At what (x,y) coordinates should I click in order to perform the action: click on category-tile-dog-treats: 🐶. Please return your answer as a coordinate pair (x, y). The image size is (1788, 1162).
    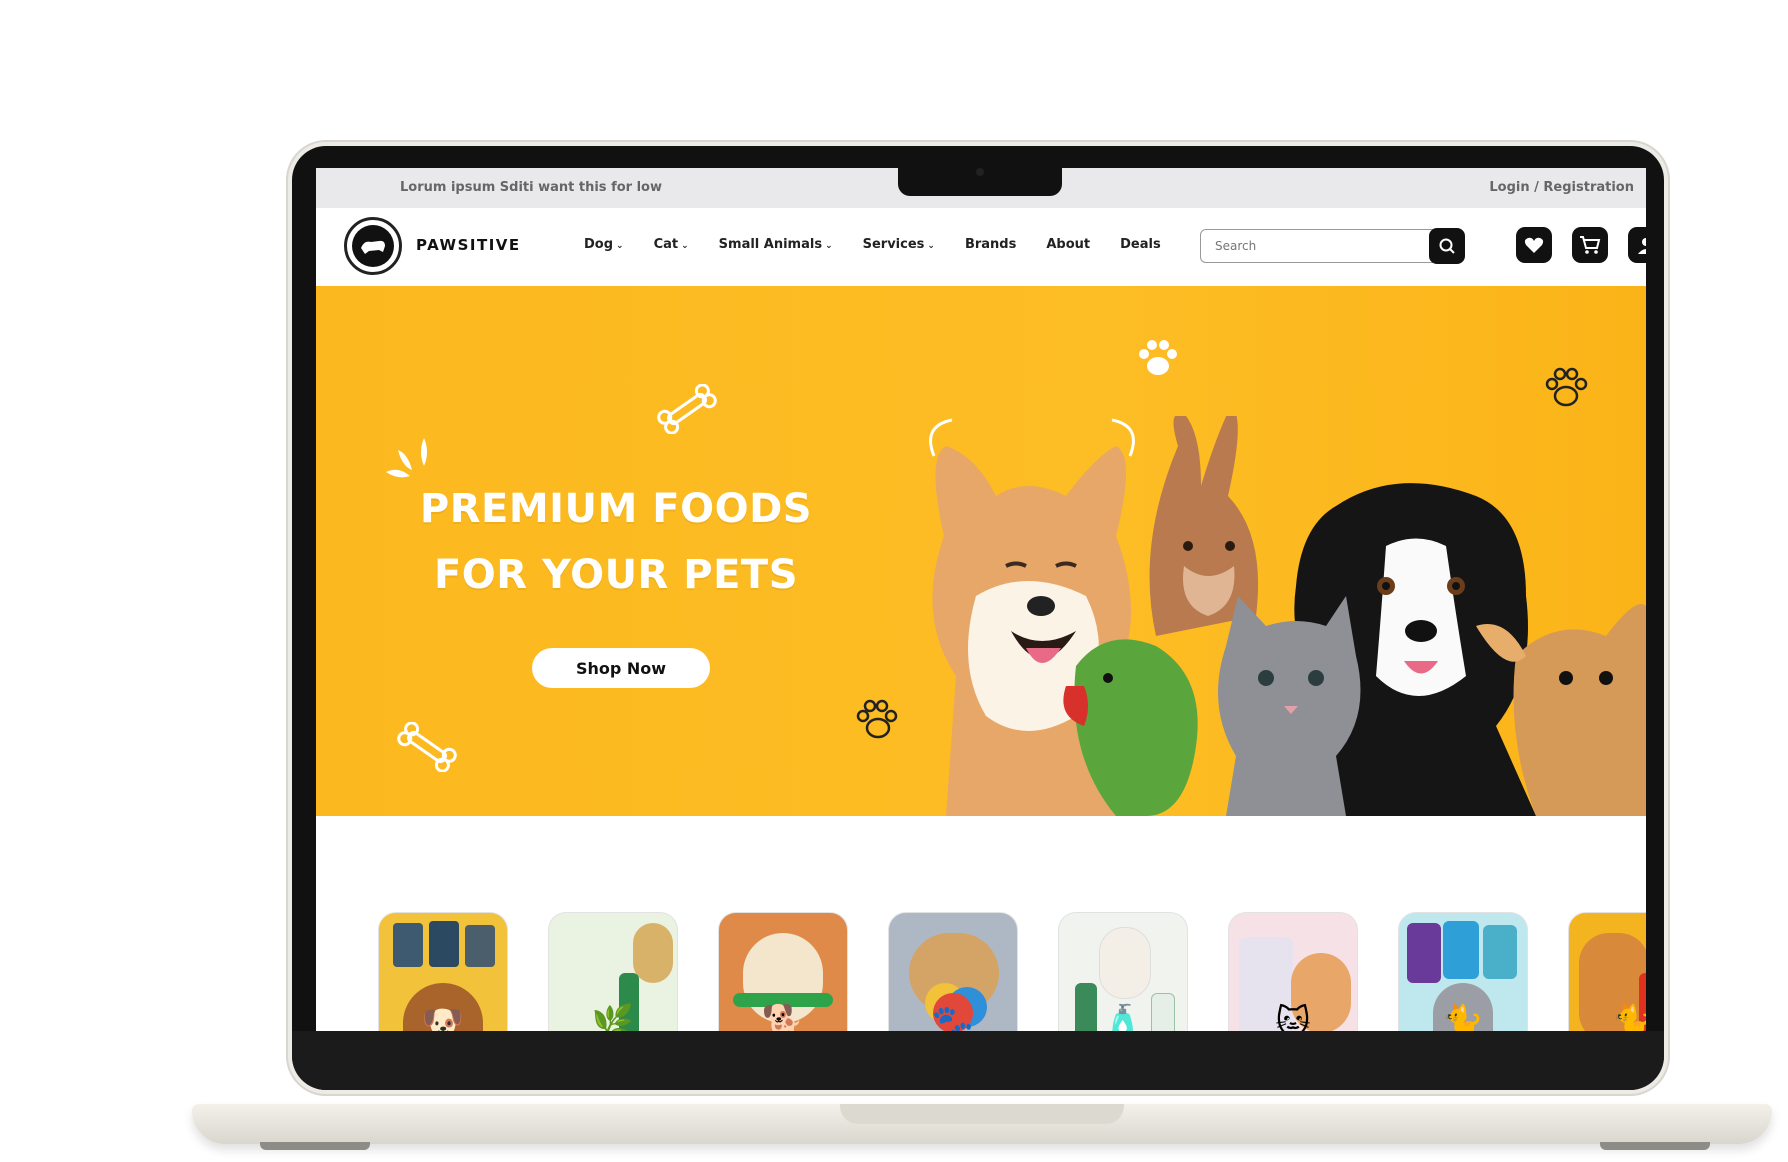
    Looking at the image, I should click on (443, 971).